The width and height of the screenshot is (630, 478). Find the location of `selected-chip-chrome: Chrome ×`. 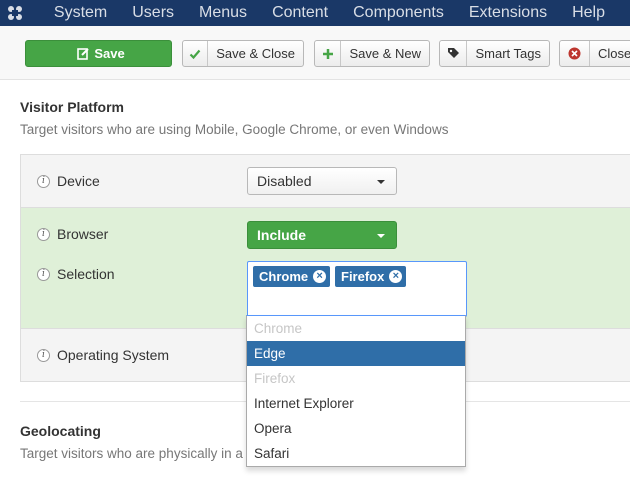

selected-chip-chrome: Chrome × is located at coordinates (292, 276).